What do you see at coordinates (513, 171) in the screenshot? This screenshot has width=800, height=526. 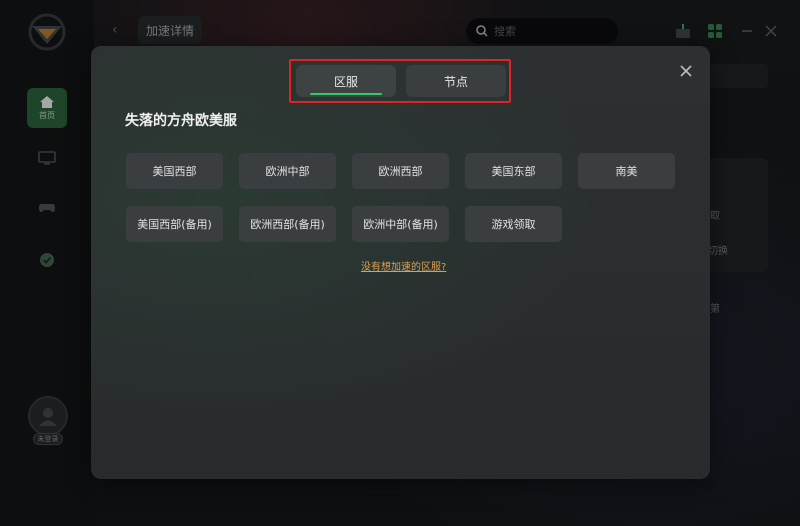 I see `region-button: 美国东部` at bounding box center [513, 171].